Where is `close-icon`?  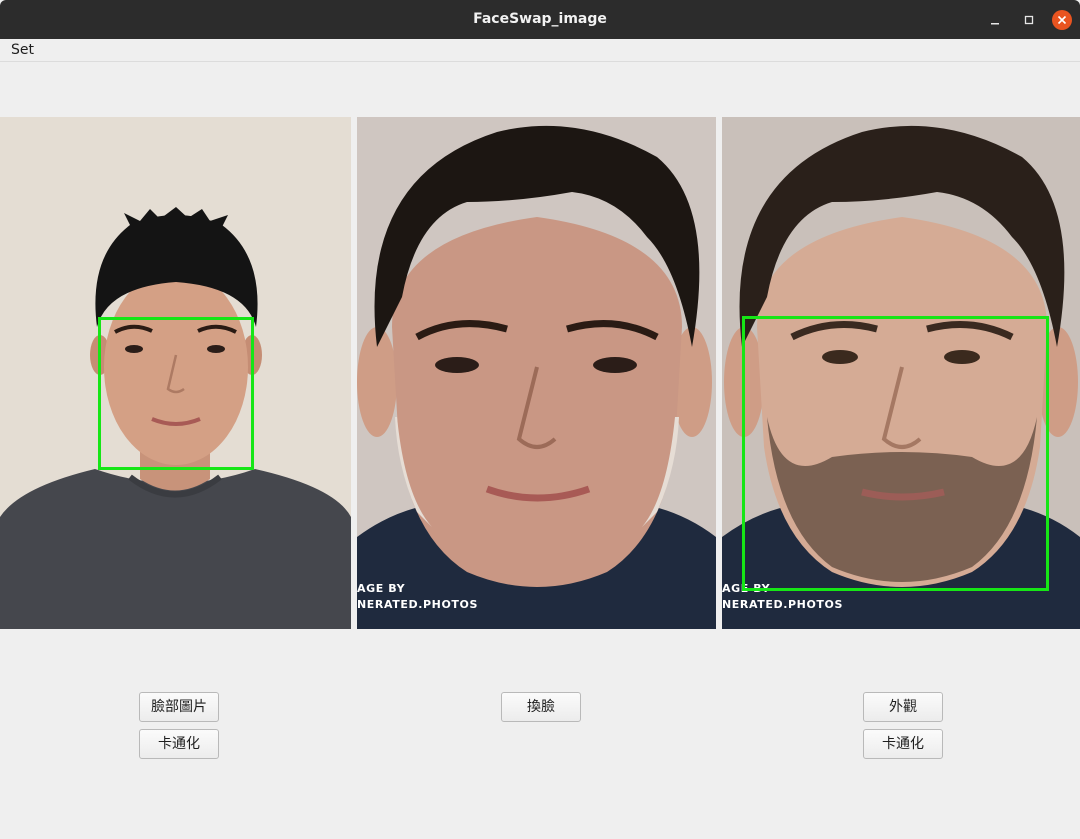
close-icon is located at coordinates (1062, 20).